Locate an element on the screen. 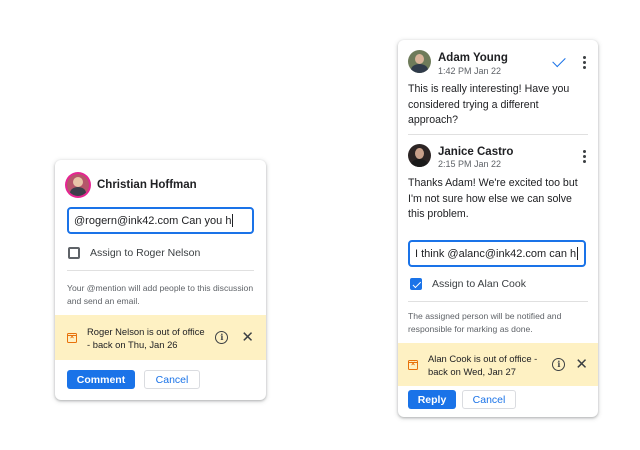 The image size is (640, 450). comment-input: @rogern@ink42.com Can you h is located at coordinates (160, 220).